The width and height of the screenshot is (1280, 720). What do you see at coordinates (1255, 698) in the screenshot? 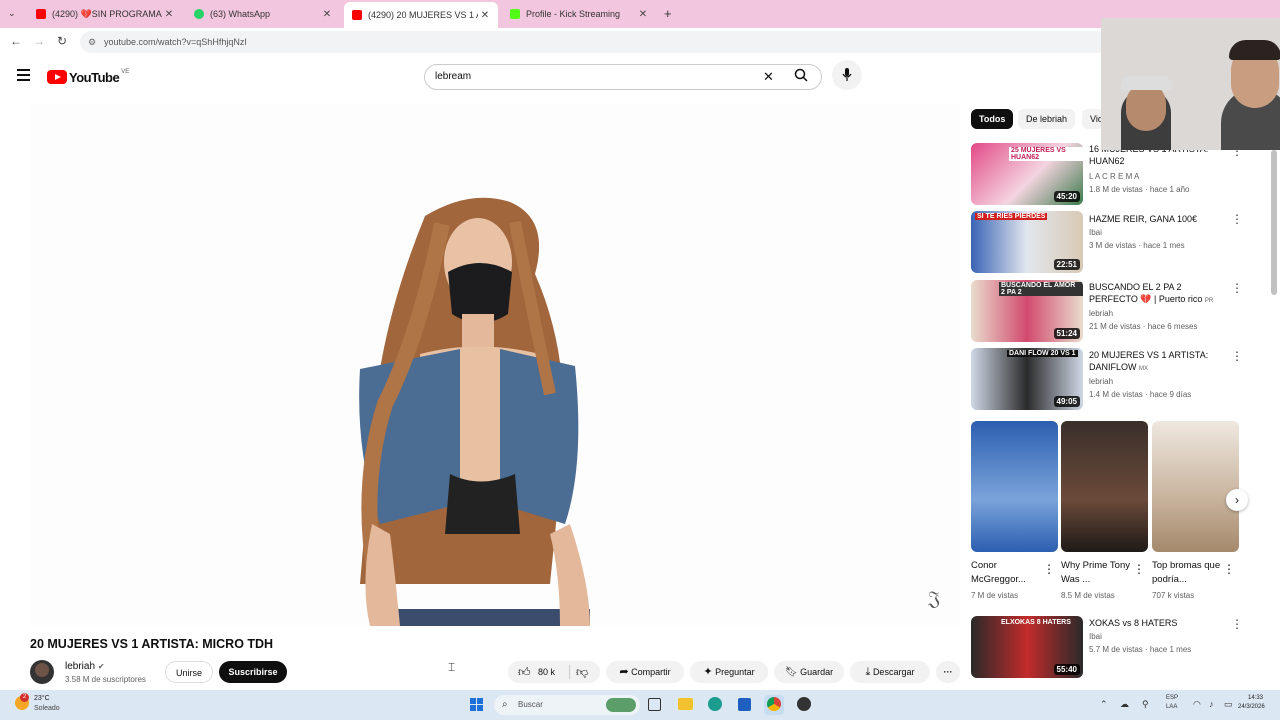
I see `clock-time: 14:33` at bounding box center [1255, 698].